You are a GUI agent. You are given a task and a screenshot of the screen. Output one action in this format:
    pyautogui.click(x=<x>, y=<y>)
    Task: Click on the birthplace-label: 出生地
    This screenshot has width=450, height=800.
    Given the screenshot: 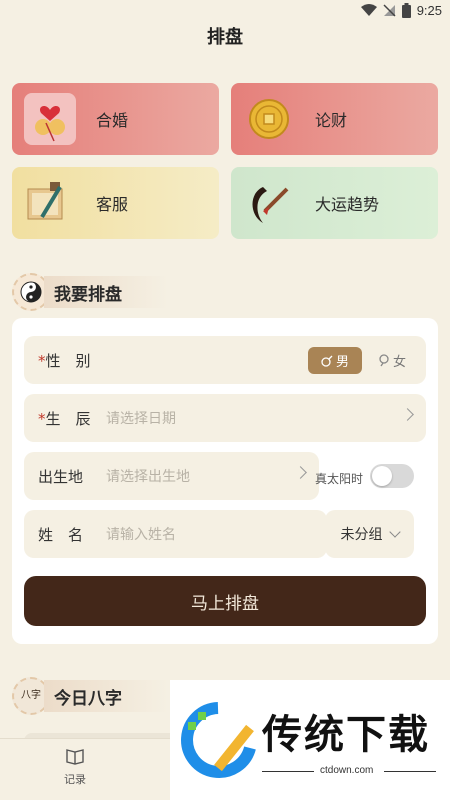 What is the action you would take?
    pyautogui.click(x=61, y=476)
    